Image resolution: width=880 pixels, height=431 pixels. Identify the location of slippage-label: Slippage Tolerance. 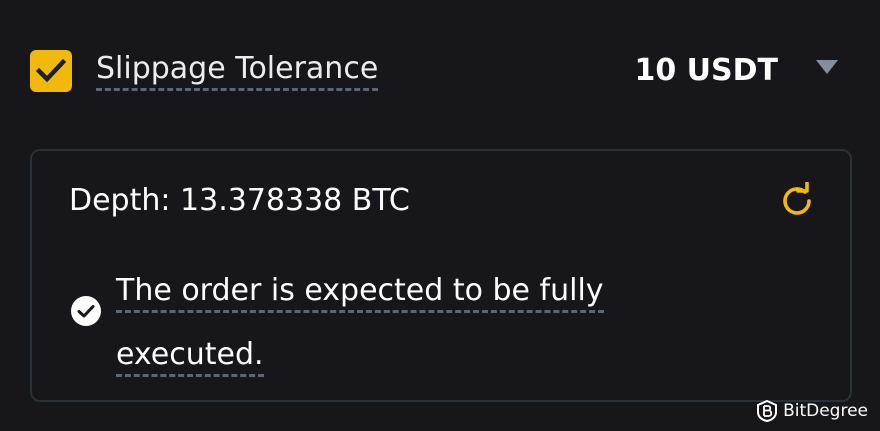
(237, 70).